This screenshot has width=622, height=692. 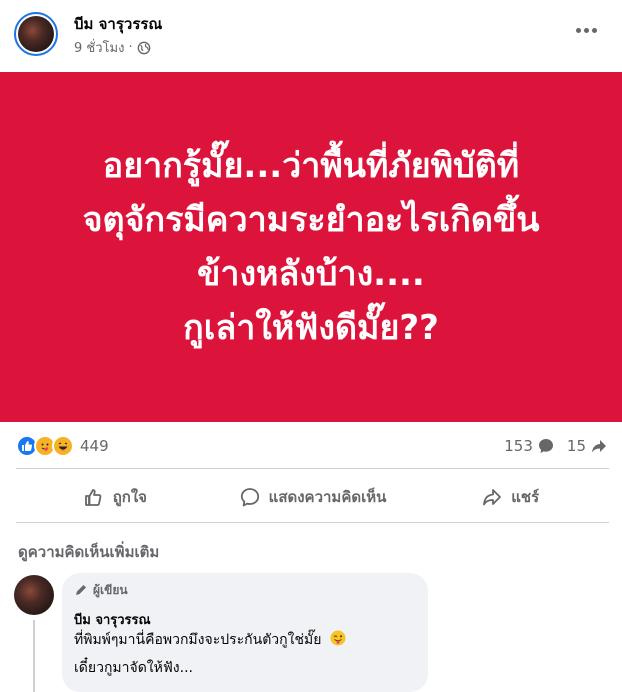 What do you see at coordinates (518, 446) in the screenshot?
I see `comment-count-value: 153` at bounding box center [518, 446].